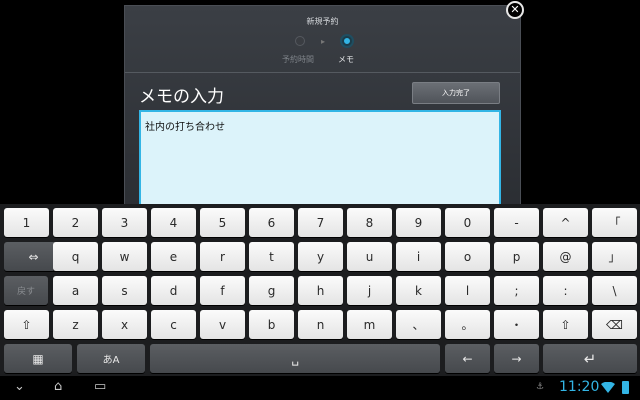 This screenshot has height=400, width=640. What do you see at coordinates (418, 222) in the screenshot?
I see `key-9: 9` at bounding box center [418, 222].